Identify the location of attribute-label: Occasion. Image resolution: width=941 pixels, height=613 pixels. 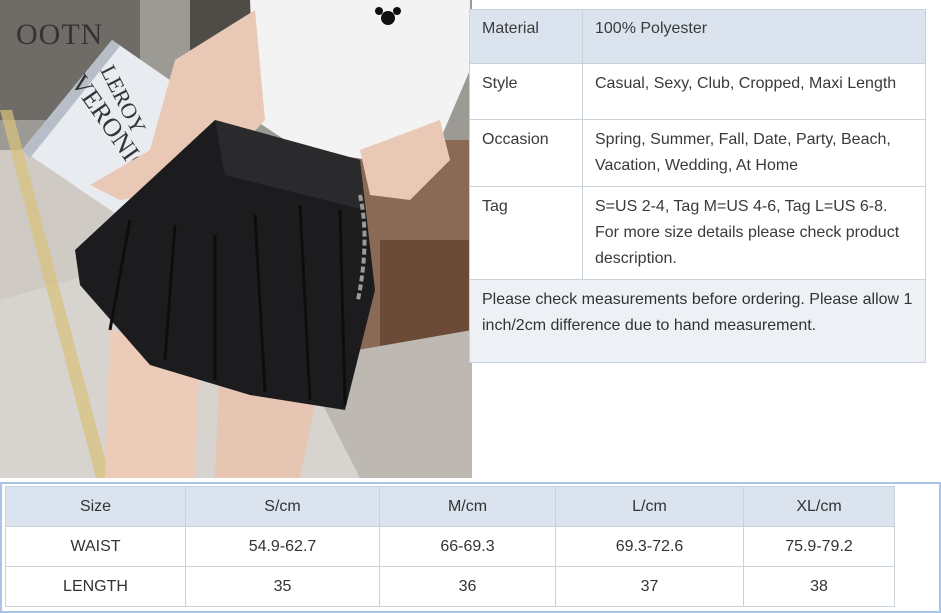
(526, 153).